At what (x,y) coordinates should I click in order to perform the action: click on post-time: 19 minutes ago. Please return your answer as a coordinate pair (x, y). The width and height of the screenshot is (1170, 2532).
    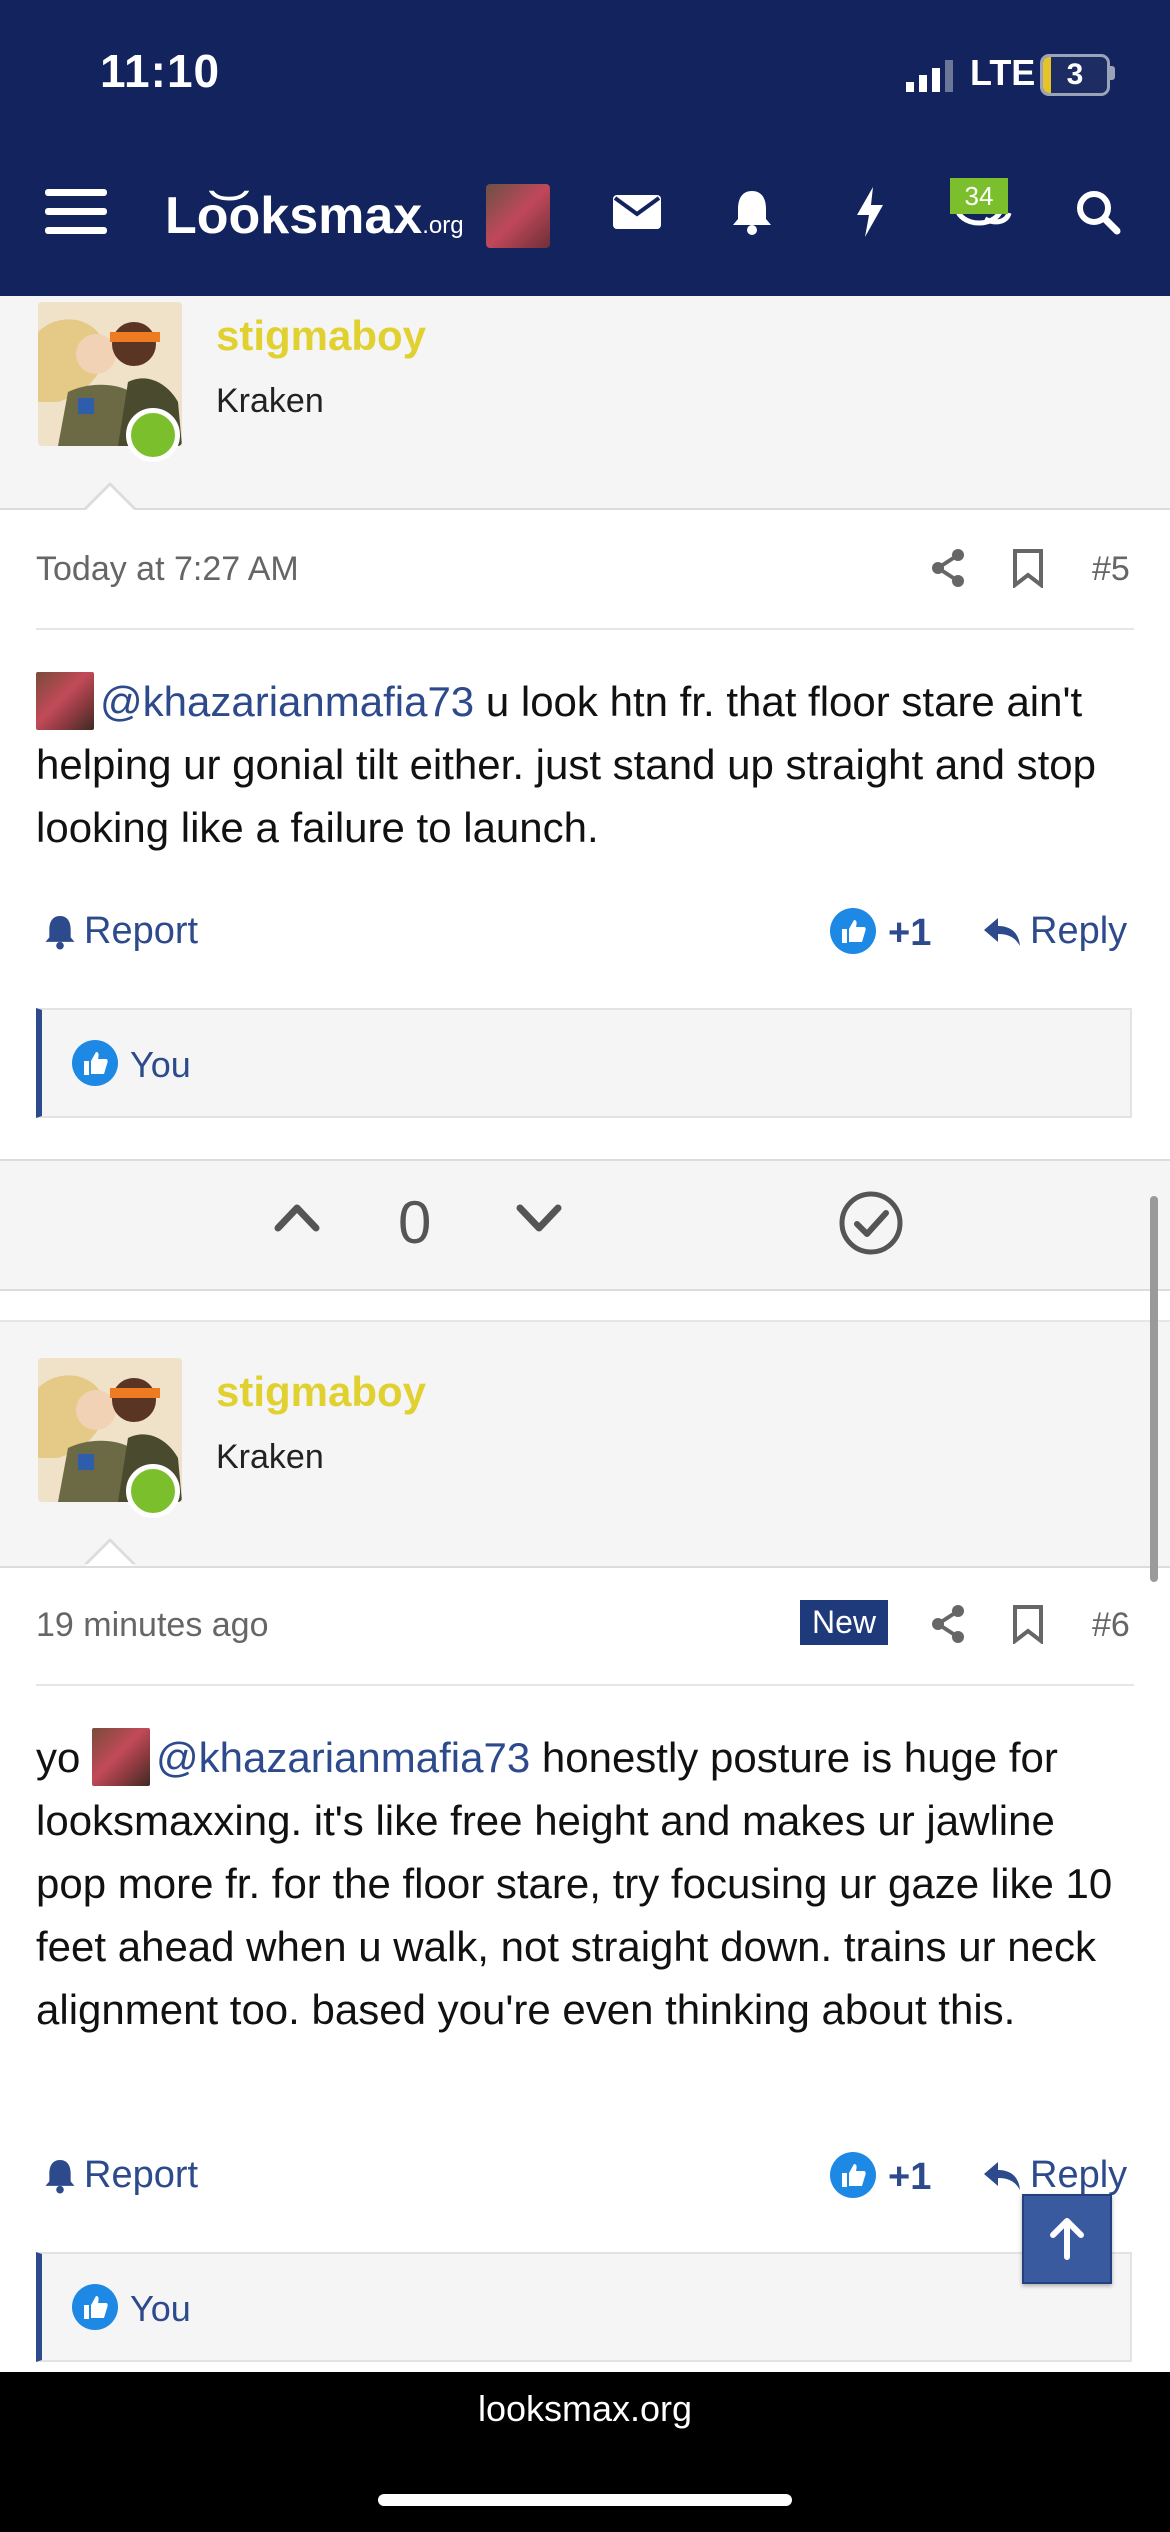
    Looking at the image, I should click on (152, 1625).